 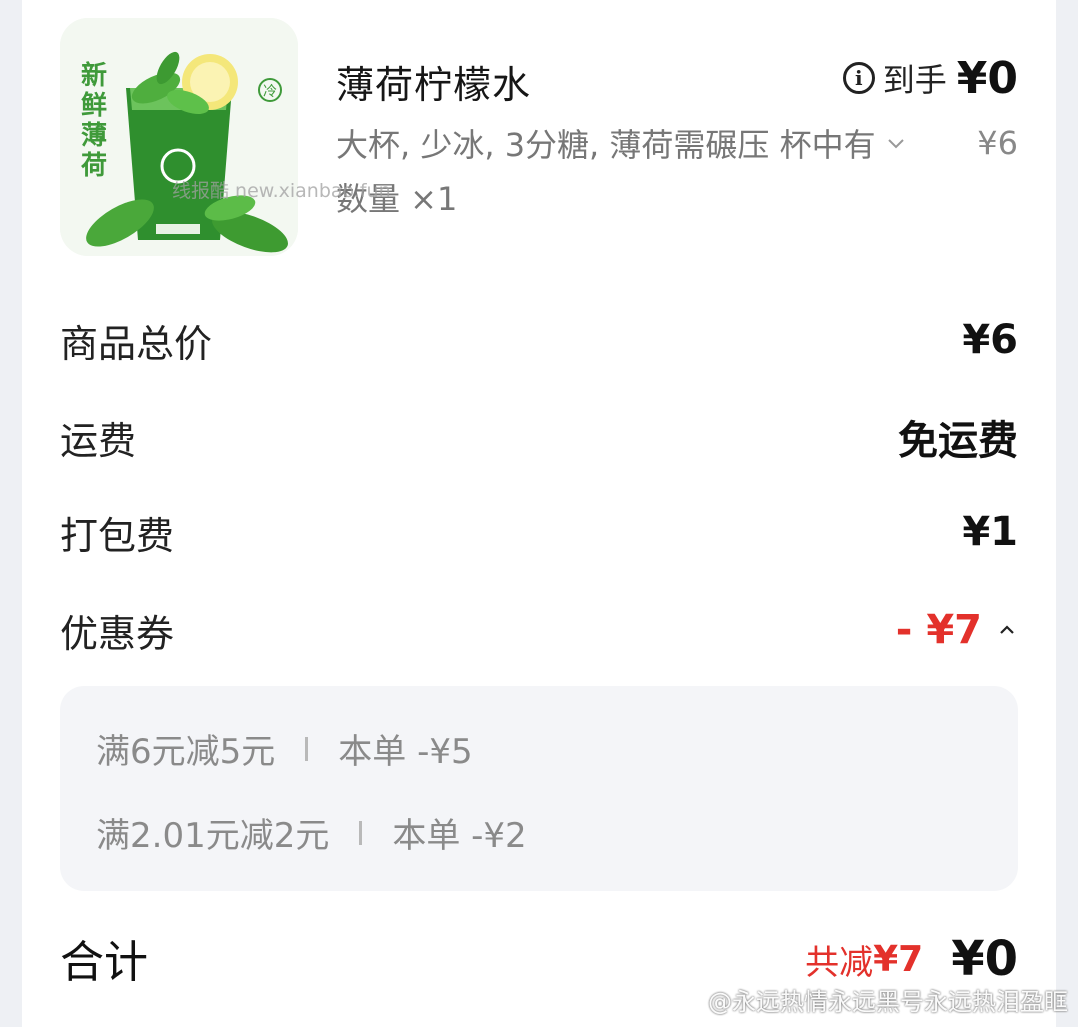 What do you see at coordinates (839, 962) in the screenshot?
I see `total-saved-label: 共减` at bounding box center [839, 962].